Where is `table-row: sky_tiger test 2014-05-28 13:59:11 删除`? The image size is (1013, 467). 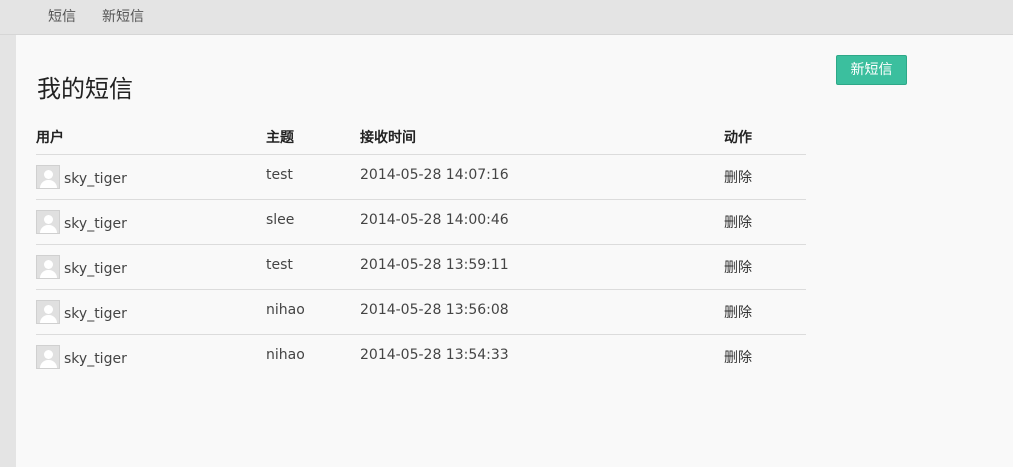 table-row: sky_tiger test 2014-05-28 13:59:11 删除 is located at coordinates (421, 267).